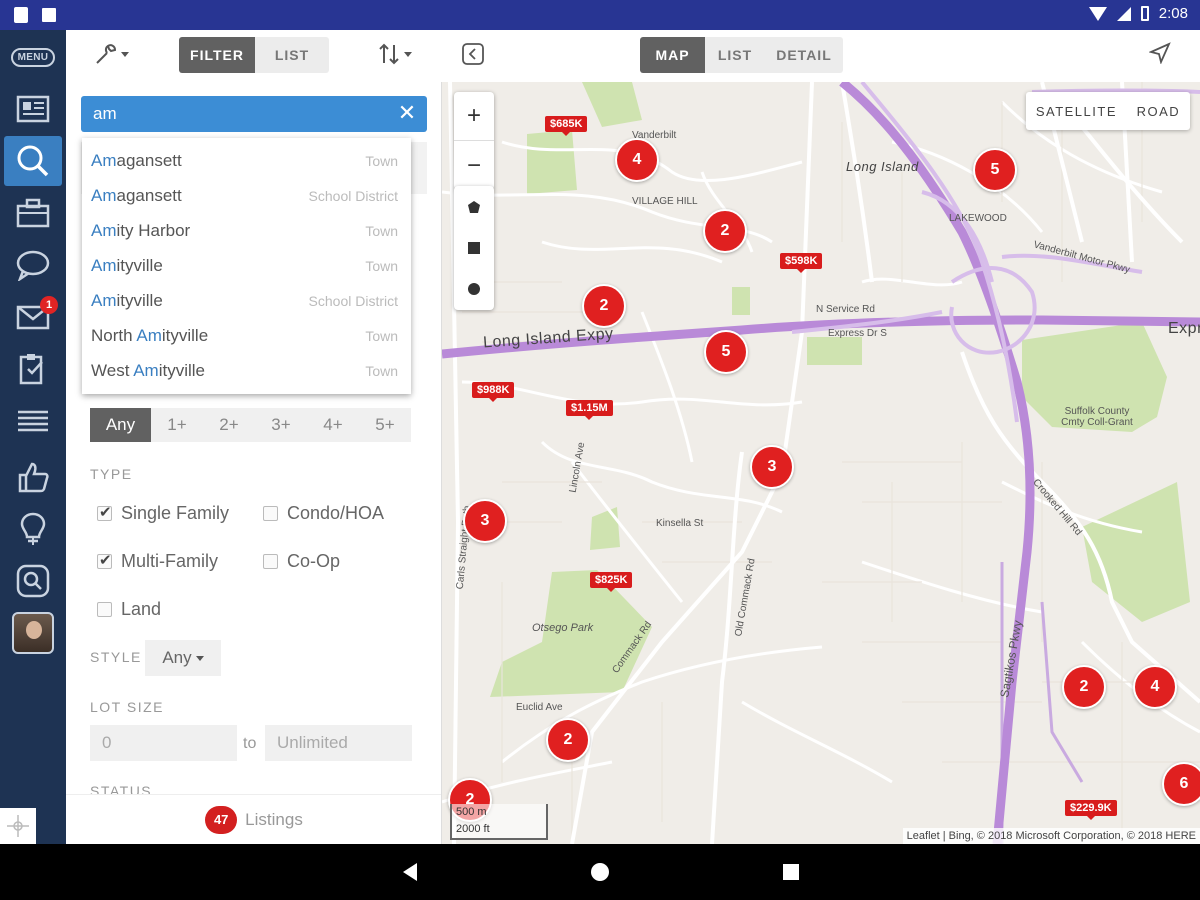  I want to click on nav-dashboard, so click(33, 109).